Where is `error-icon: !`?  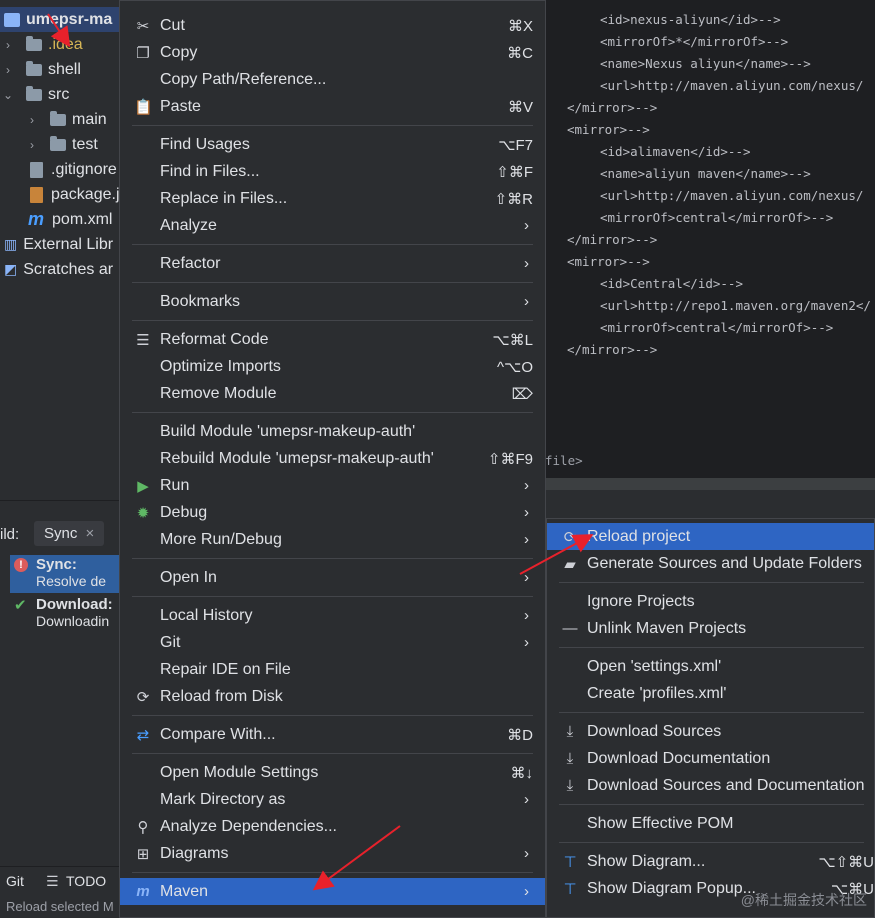 error-icon: ! is located at coordinates (21, 565).